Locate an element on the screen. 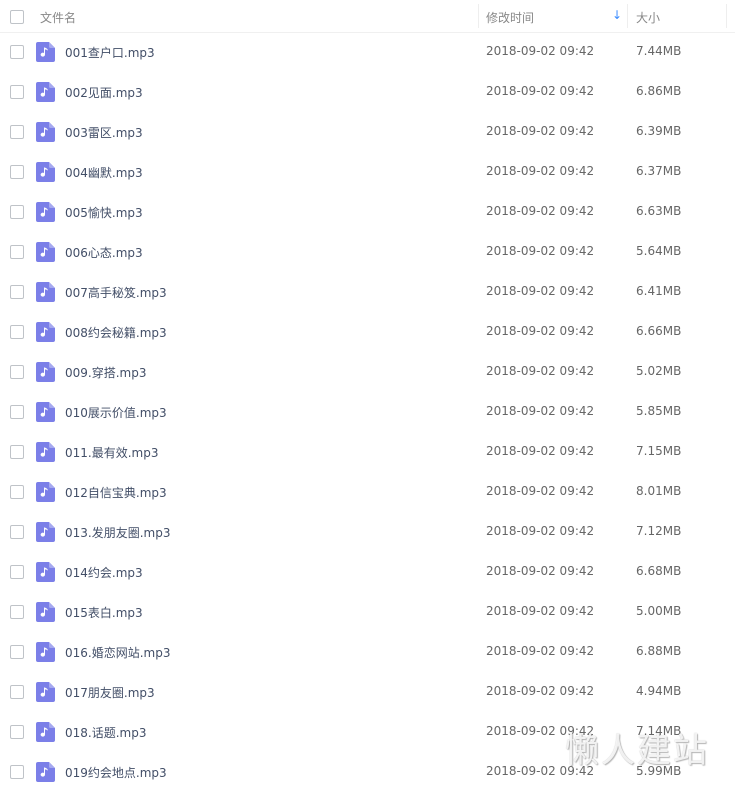 The image size is (735, 796). file-name: 005愉快.mp3 is located at coordinates (104, 212).